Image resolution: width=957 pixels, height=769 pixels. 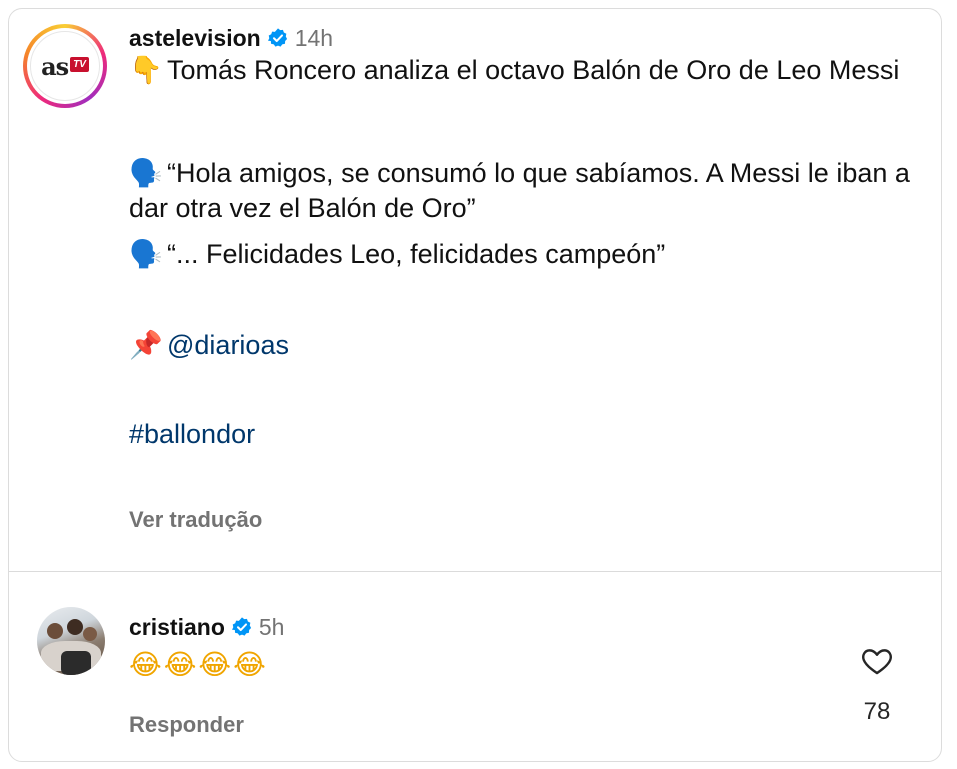 What do you see at coordinates (524, 434) in the screenshot?
I see `caption-hashtag-line: #ballondor` at bounding box center [524, 434].